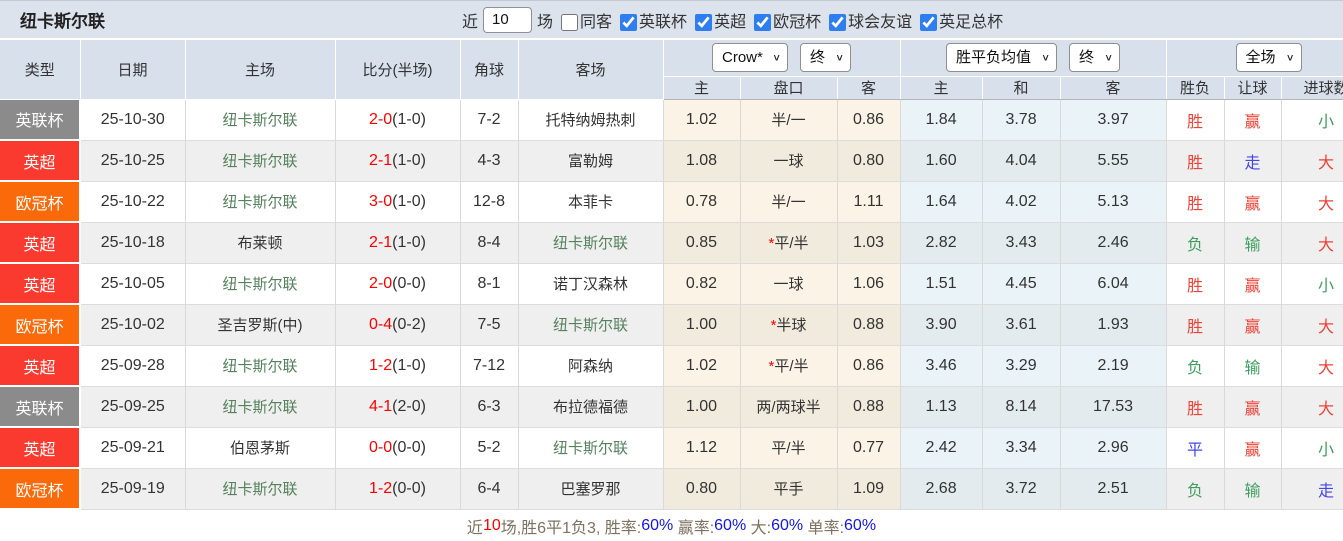 The width and height of the screenshot is (1343, 541). I want to click on odds-away-cell: 0.77, so click(869, 448).